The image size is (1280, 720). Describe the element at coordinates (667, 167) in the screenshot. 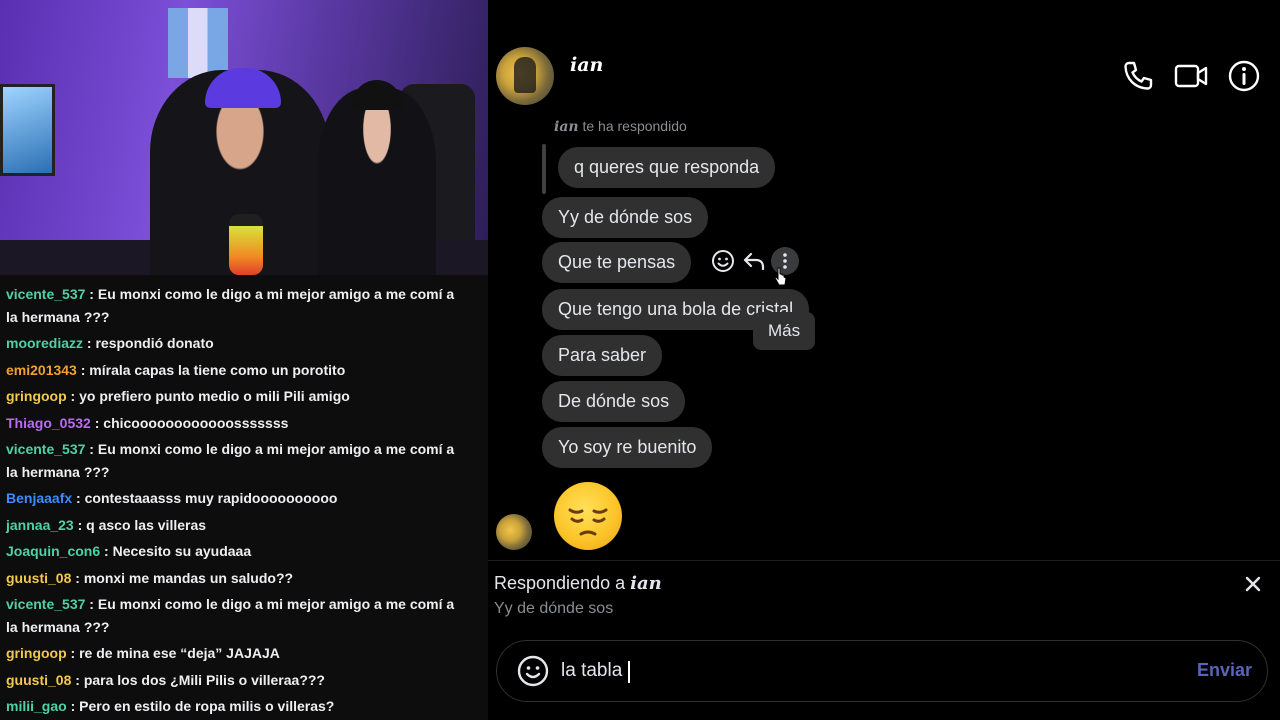

I see `message-bubble: q queres que responda` at that location.